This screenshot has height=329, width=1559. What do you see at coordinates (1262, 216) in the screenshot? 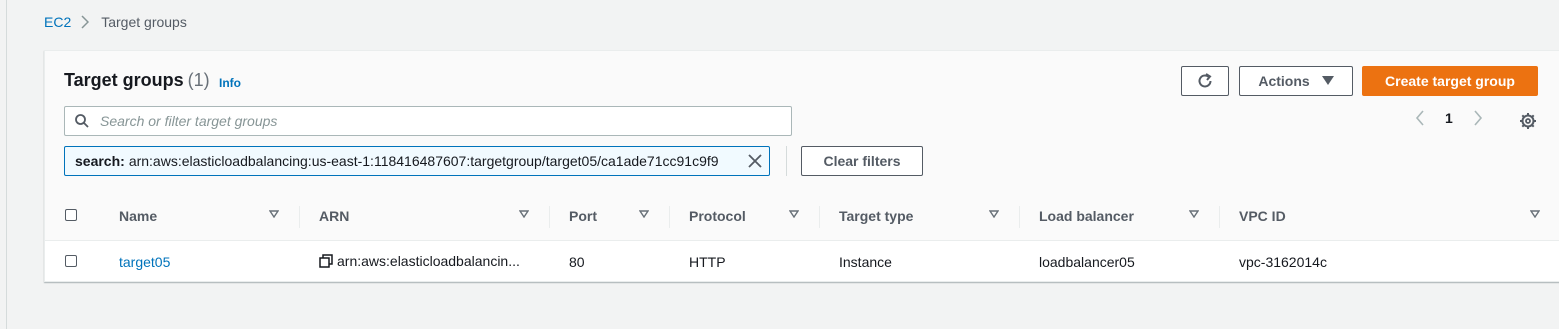
I see `column-label: VPC ID` at bounding box center [1262, 216].